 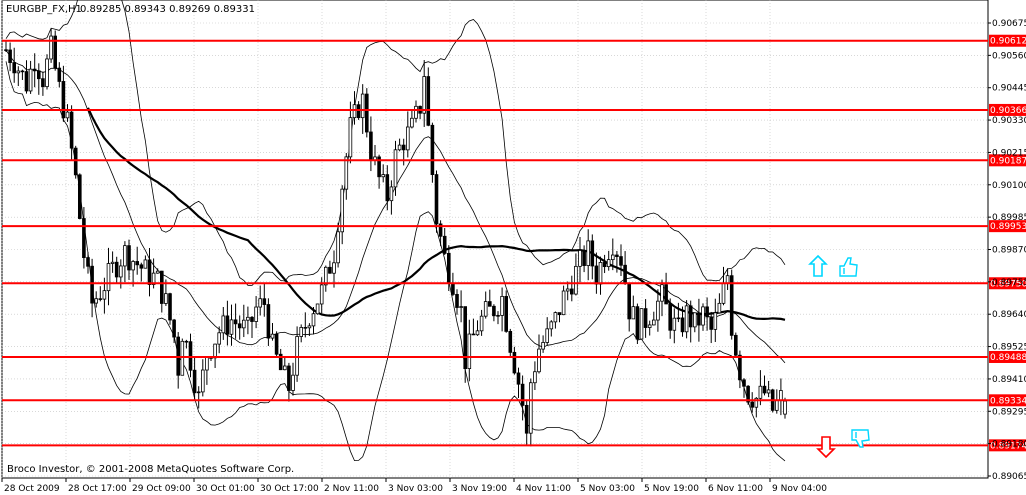 What do you see at coordinates (1009, 412) in the screenshot?
I see `y-tick-label: 0.89295` at bounding box center [1009, 412].